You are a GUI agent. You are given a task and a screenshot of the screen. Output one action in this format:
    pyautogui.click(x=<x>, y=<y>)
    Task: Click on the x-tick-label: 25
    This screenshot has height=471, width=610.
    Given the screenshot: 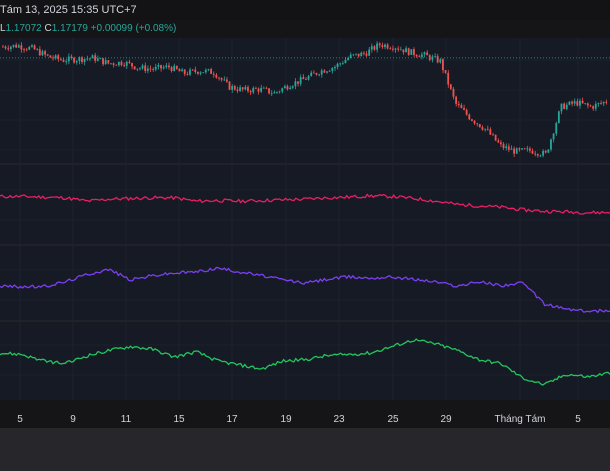 What is the action you would take?
    pyautogui.click(x=393, y=419)
    